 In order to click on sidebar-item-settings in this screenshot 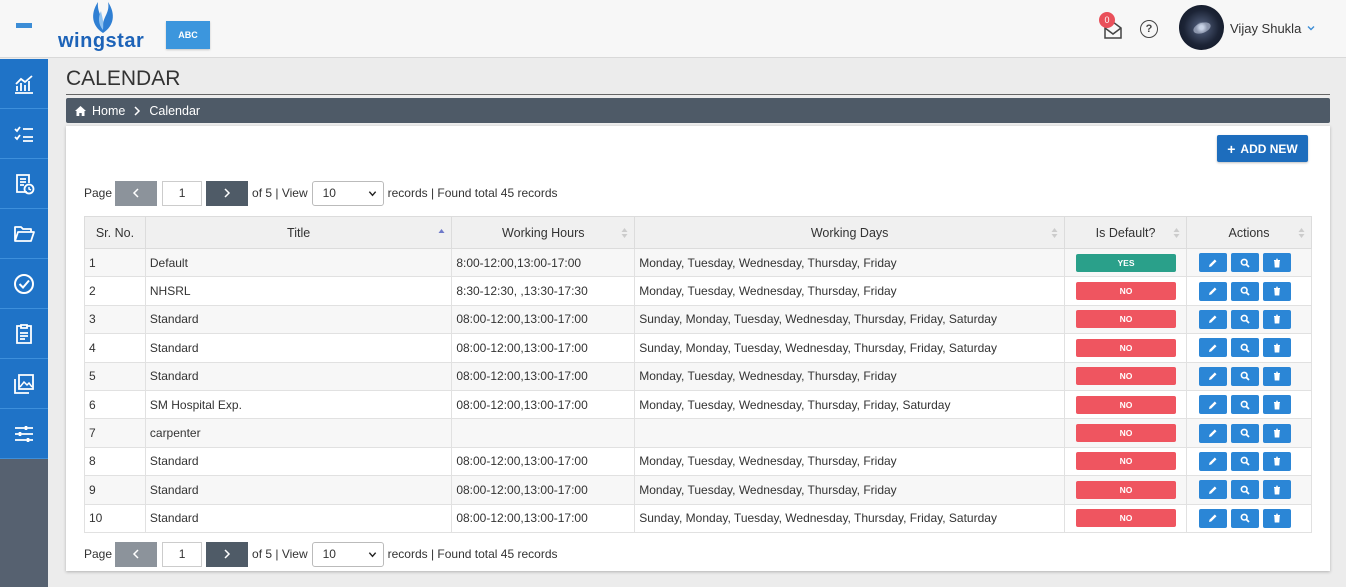, I will do `click(24, 434)`.